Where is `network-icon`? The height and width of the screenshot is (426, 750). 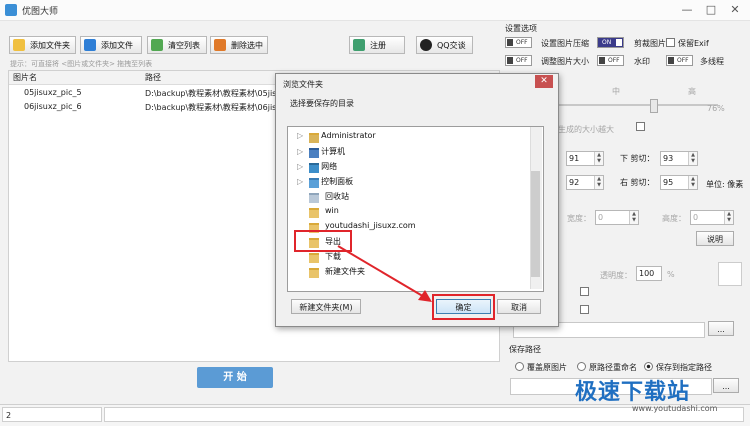 network-icon is located at coordinates (314, 168).